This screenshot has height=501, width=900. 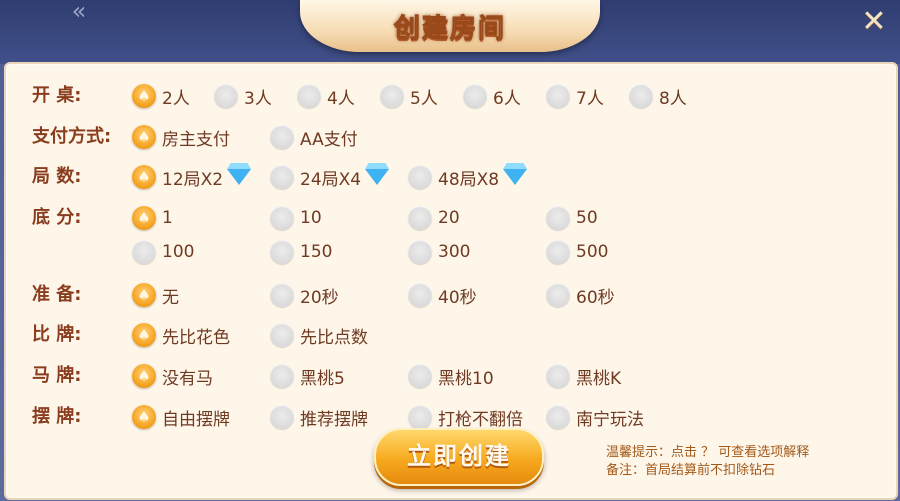 I want to click on option-label: 7人, so click(x=590, y=98).